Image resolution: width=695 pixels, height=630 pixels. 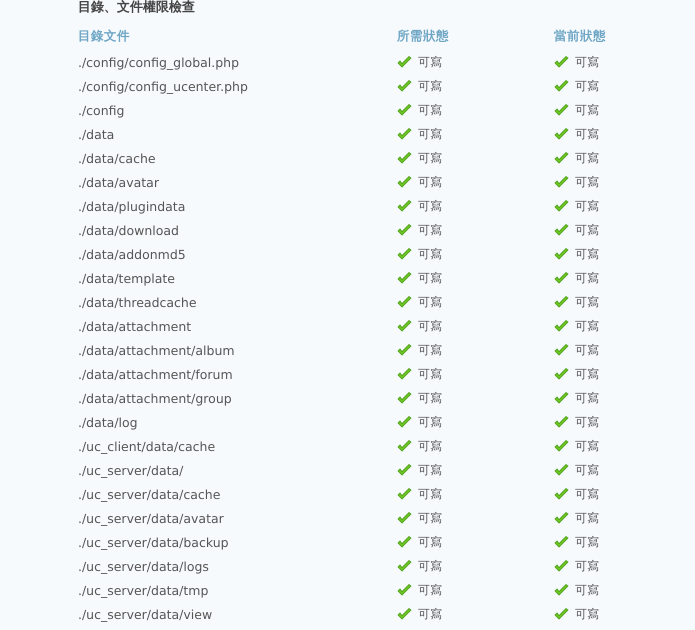 What do you see at coordinates (137, 8) in the screenshot?
I see `section-title: 目錄、文件權限檢查` at bounding box center [137, 8].